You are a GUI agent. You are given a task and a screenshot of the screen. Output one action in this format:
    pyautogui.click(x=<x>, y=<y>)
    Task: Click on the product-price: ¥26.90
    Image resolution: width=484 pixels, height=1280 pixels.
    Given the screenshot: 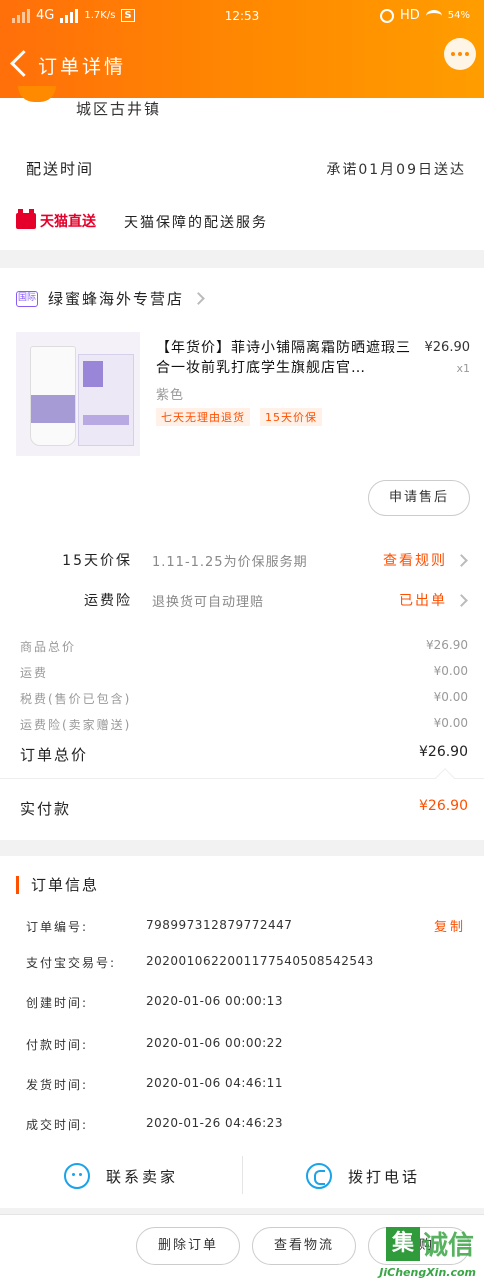 What is the action you would take?
    pyautogui.click(x=447, y=347)
    